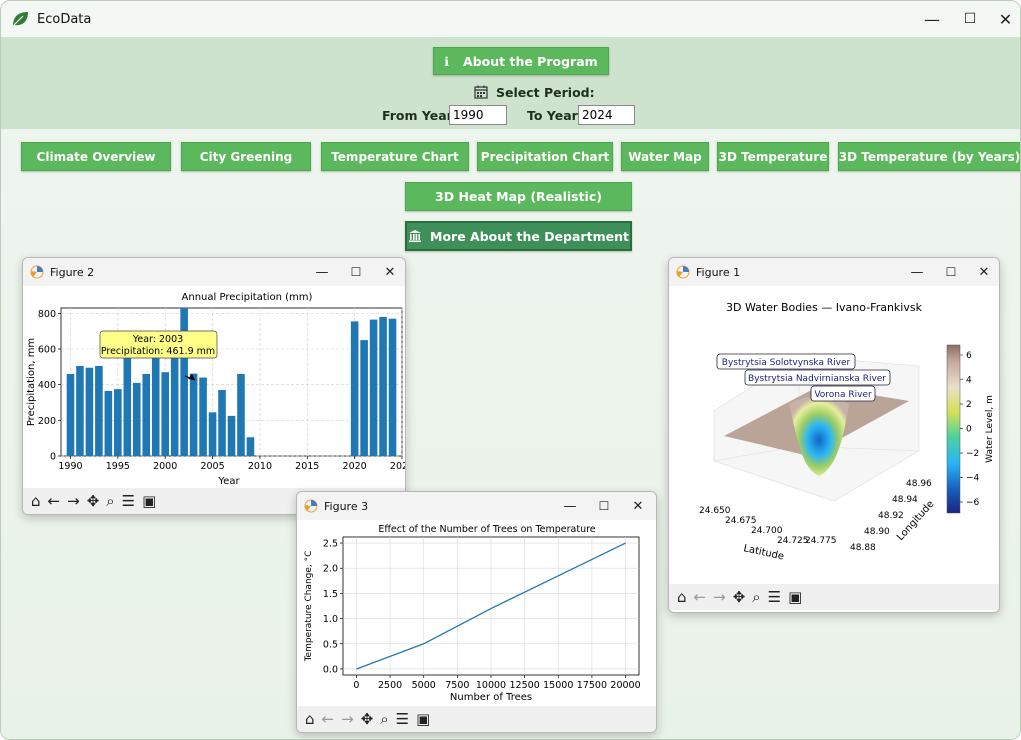  I want to click on figure2-minimize-button: —, so click(322, 272).